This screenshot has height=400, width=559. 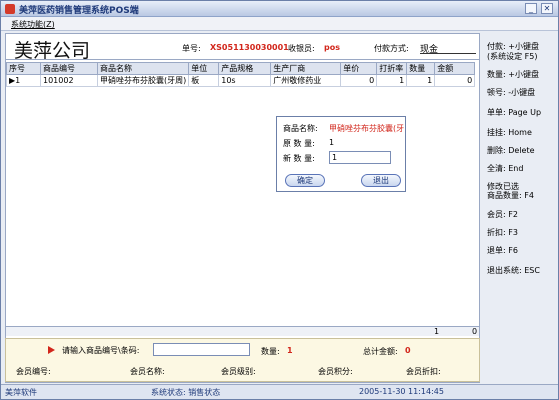 I want to click on exit-button: 退出, so click(x=381, y=180).